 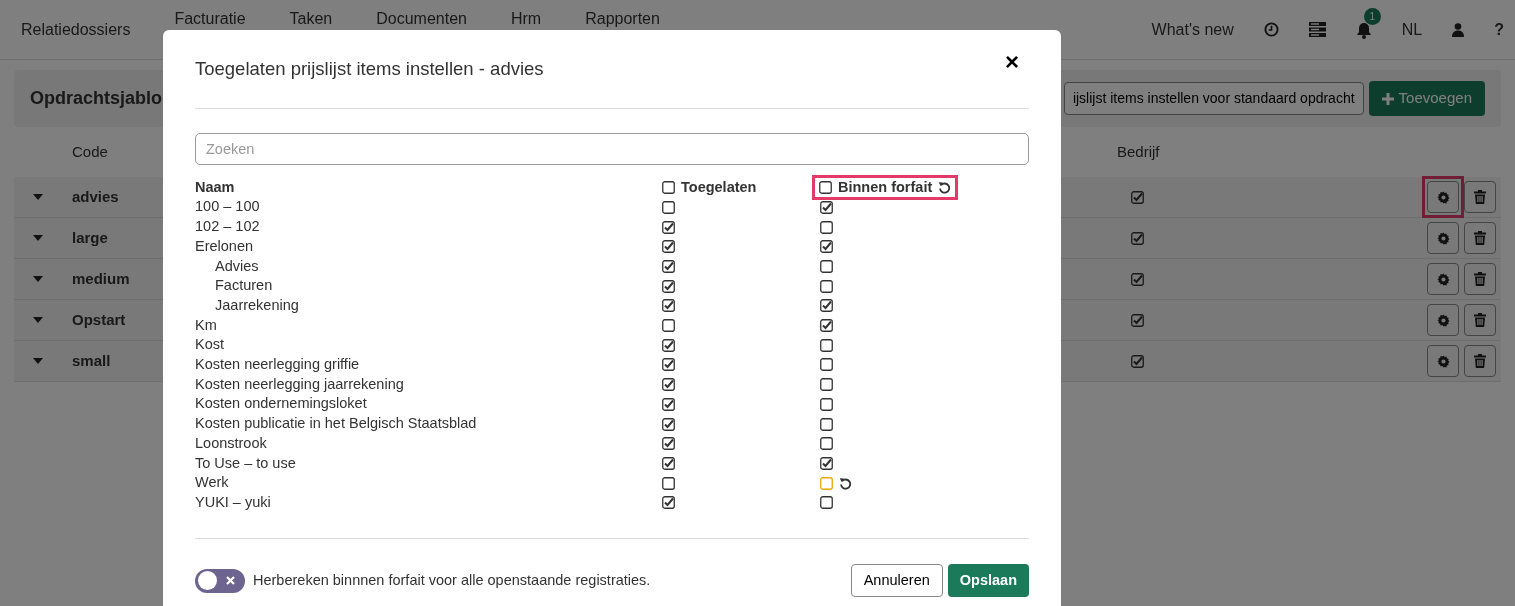 I want to click on nav-link: Hrm, so click(x=526, y=19).